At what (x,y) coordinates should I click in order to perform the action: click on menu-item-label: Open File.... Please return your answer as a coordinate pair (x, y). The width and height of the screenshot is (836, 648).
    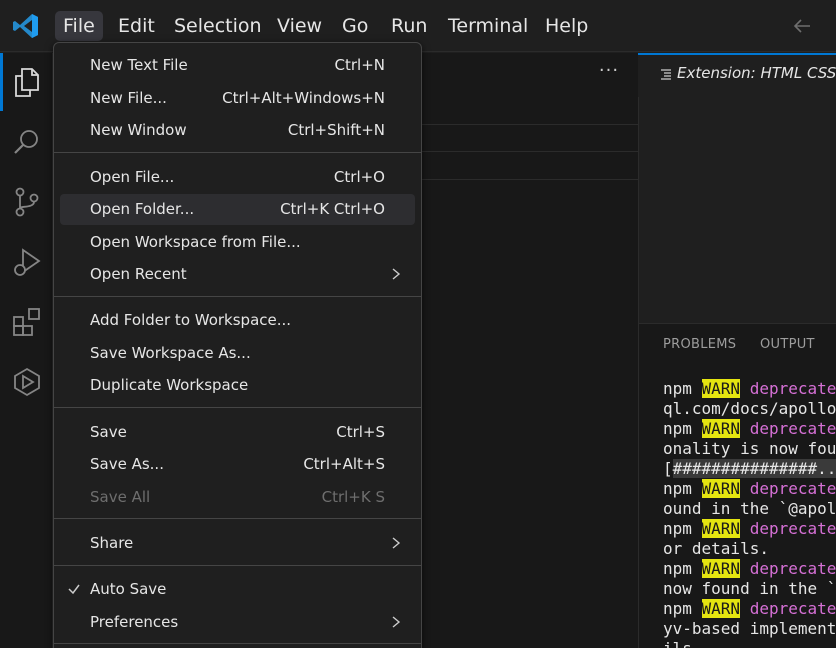
    Looking at the image, I should click on (132, 177).